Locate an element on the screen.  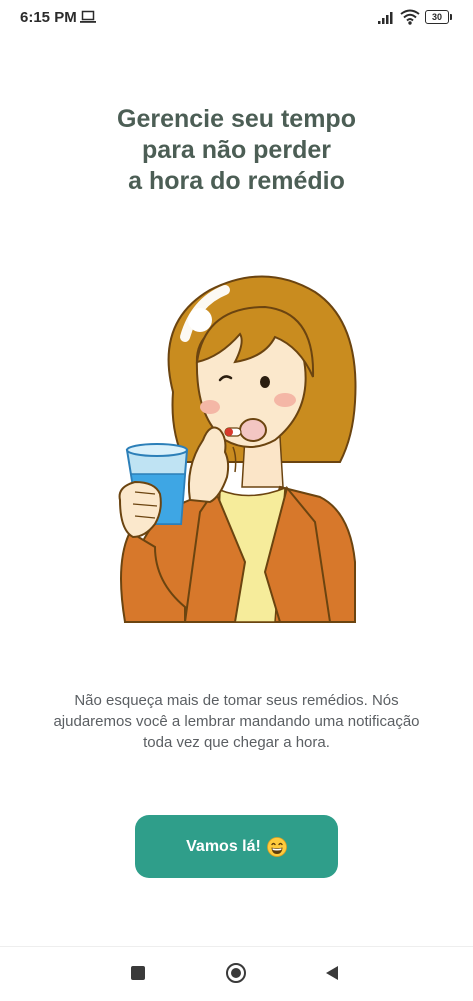
wifi-icon is located at coordinates (410, 17).